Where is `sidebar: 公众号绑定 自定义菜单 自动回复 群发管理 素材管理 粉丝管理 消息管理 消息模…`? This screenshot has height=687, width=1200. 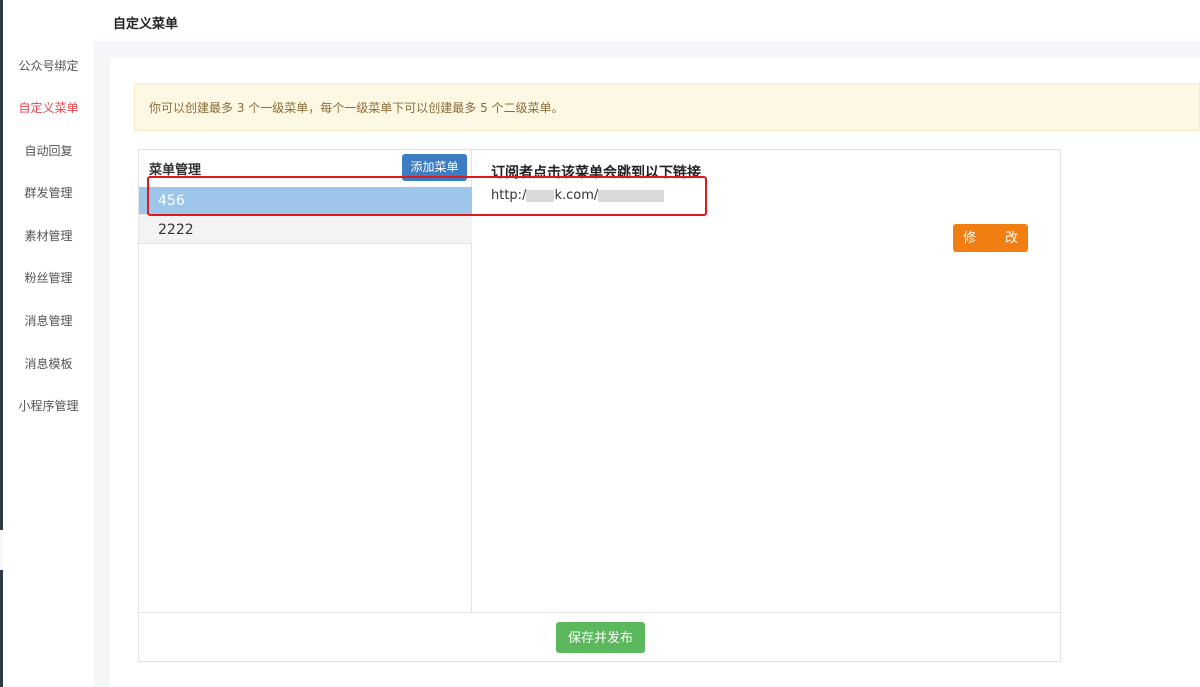 sidebar: 公众号绑定 自定义菜单 自动回复 群发管理 素材管理 粉丝管理 消息管理 消息模… is located at coordinates (48, 343).